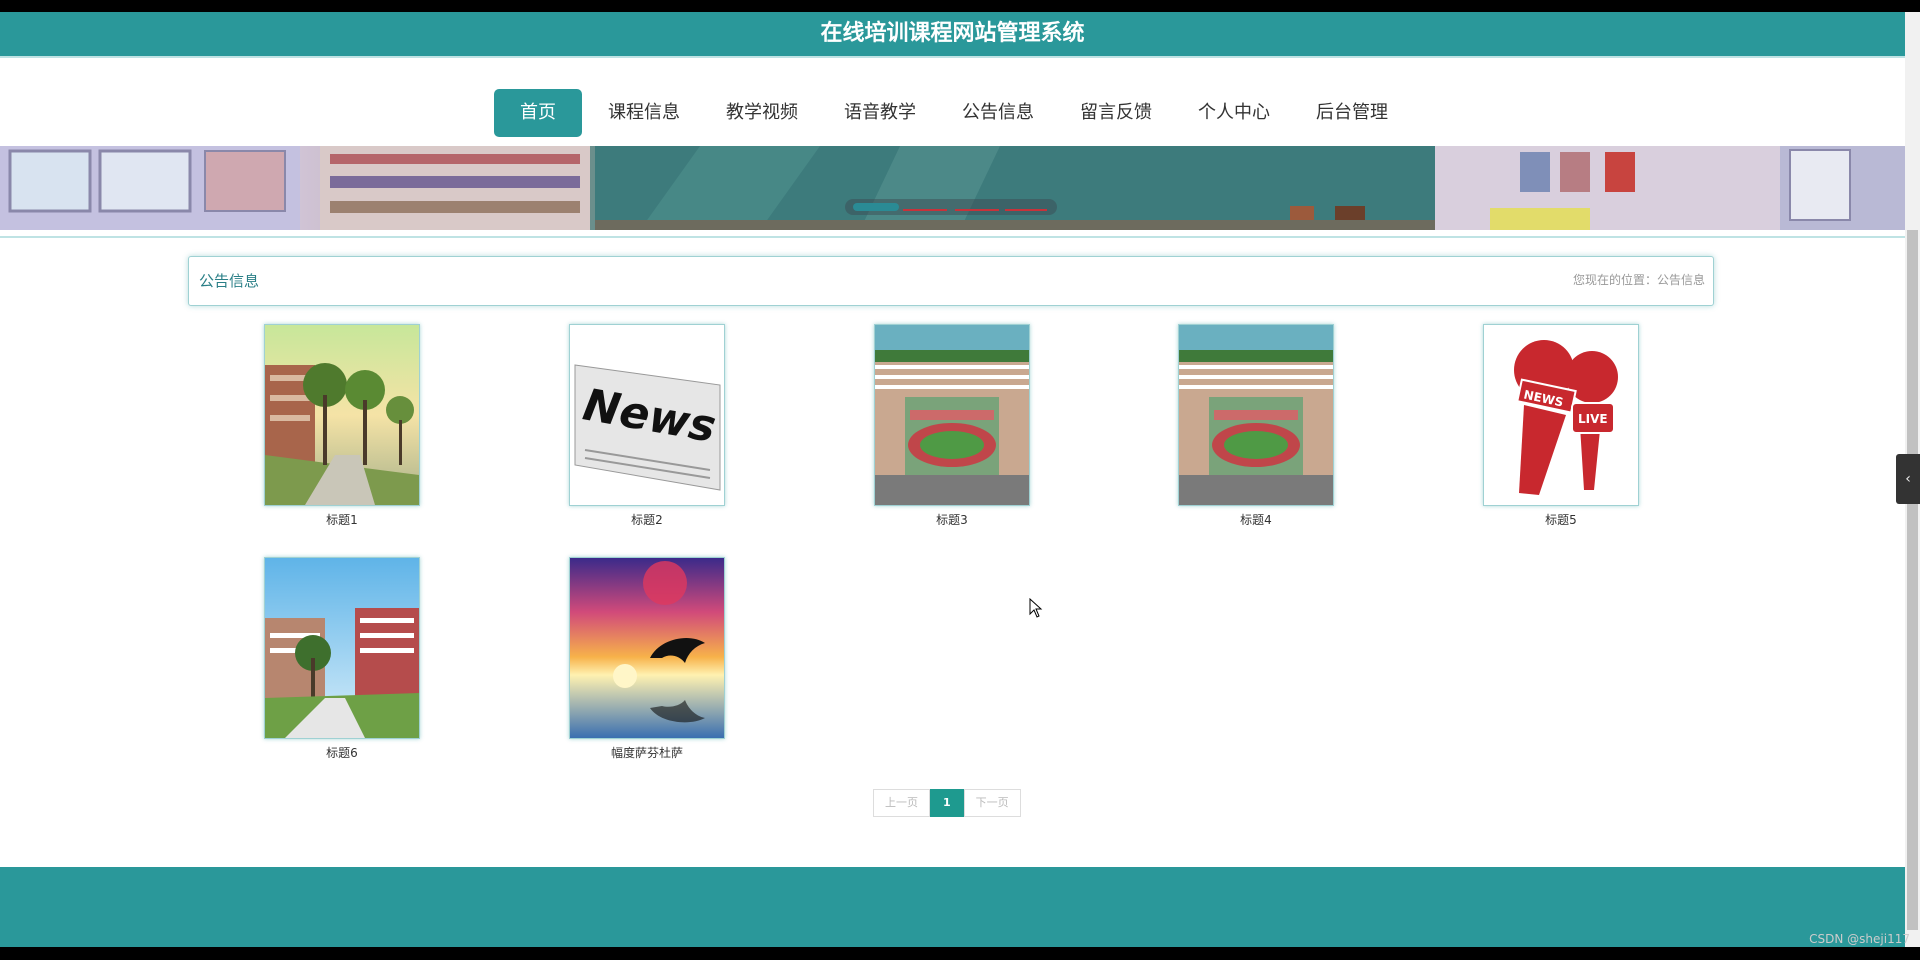 Image resolution: width=1920 pixels, height=960 pixels. What do you see at coordinates (1234, 113) in the screenshot?
I see `nav-item-profile: 个人中心` at bounding box center [1234, 113].